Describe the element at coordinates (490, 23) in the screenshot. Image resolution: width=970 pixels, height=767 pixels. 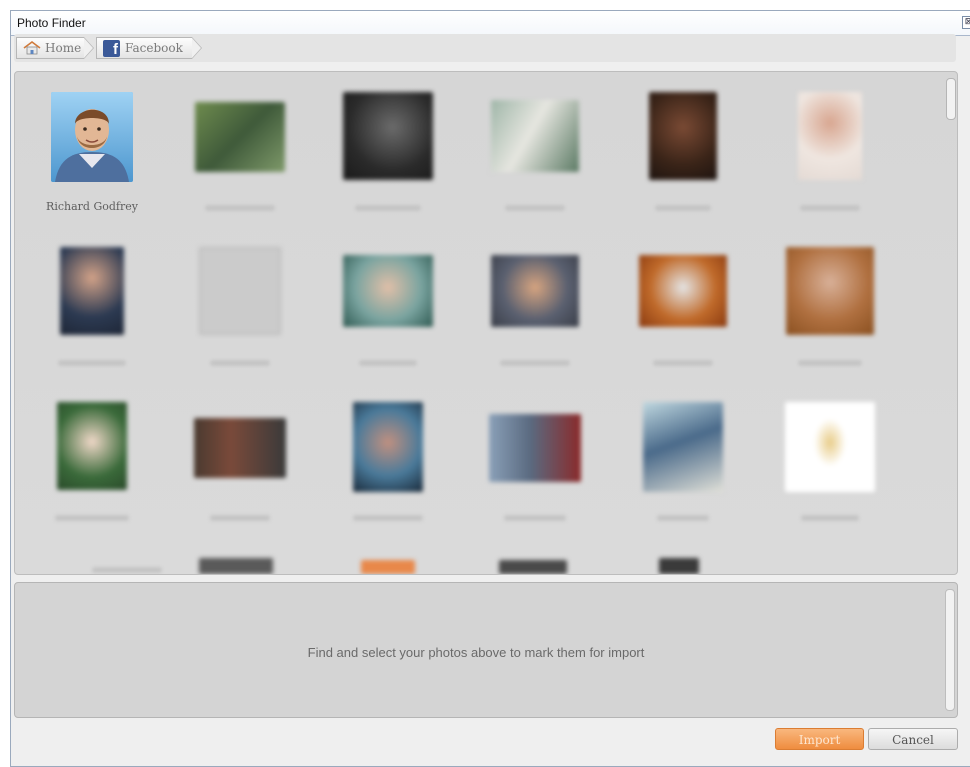
I see `title-bar: Photo Finder ⊠` at that location.